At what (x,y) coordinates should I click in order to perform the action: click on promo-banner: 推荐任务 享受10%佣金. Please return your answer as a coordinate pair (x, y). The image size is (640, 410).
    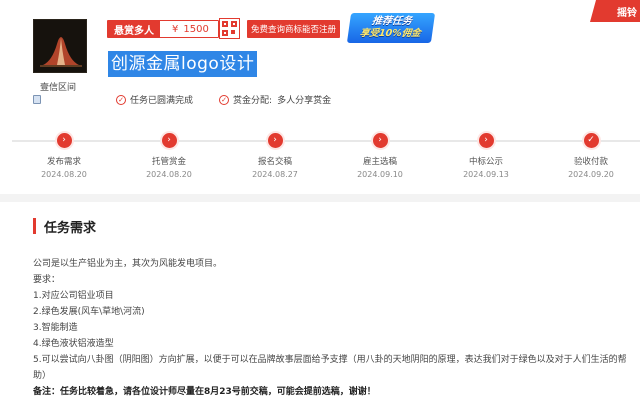
    Looking at the image, I should click on (391, 28).